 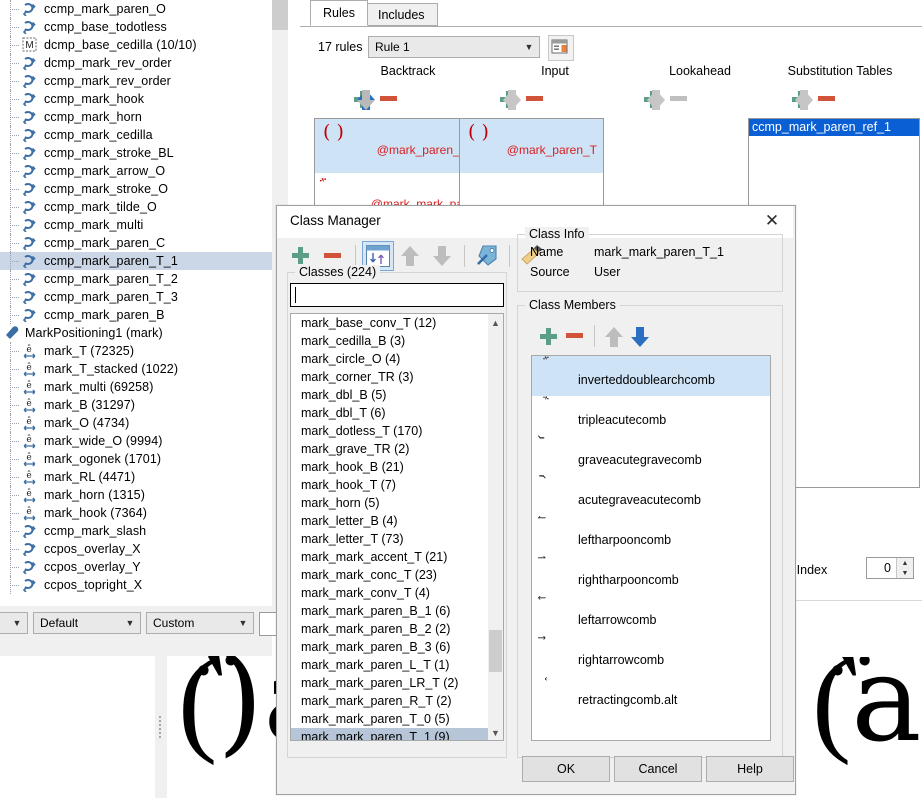 I want to click on tab-rules: Rules, so click(x=339, y=13).